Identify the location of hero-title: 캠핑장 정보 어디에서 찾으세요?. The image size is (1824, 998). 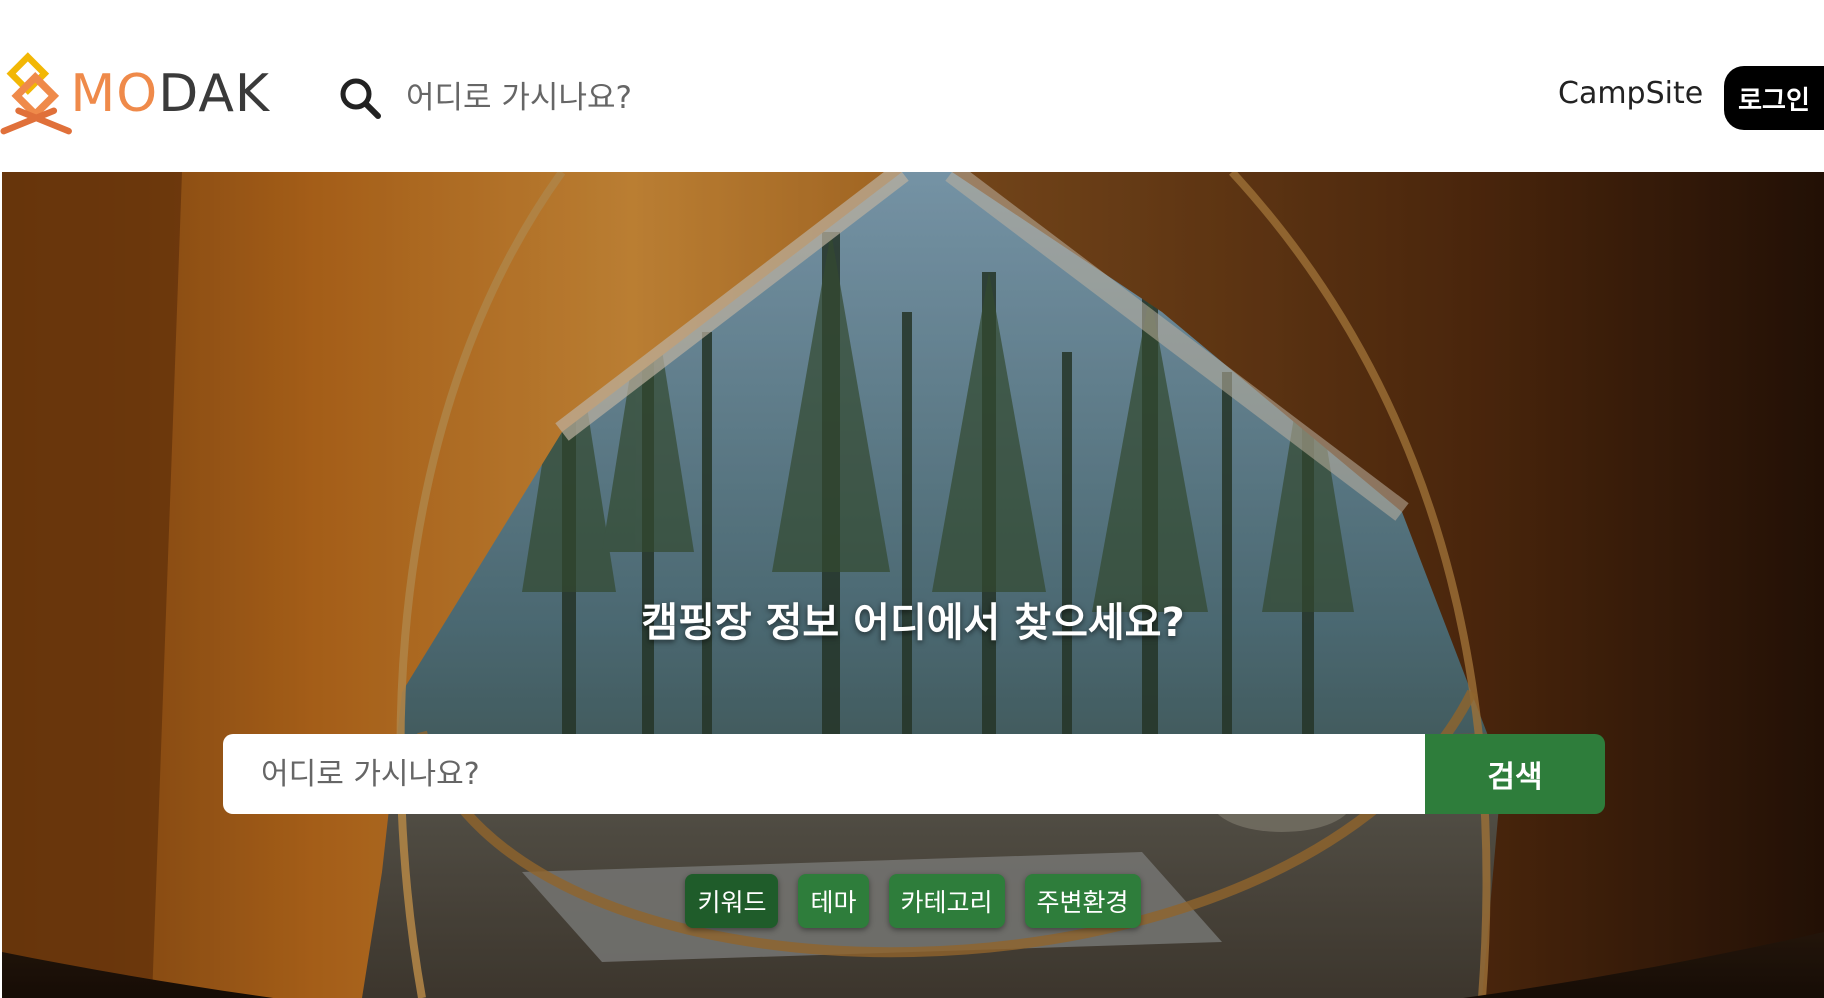
(913, 623).